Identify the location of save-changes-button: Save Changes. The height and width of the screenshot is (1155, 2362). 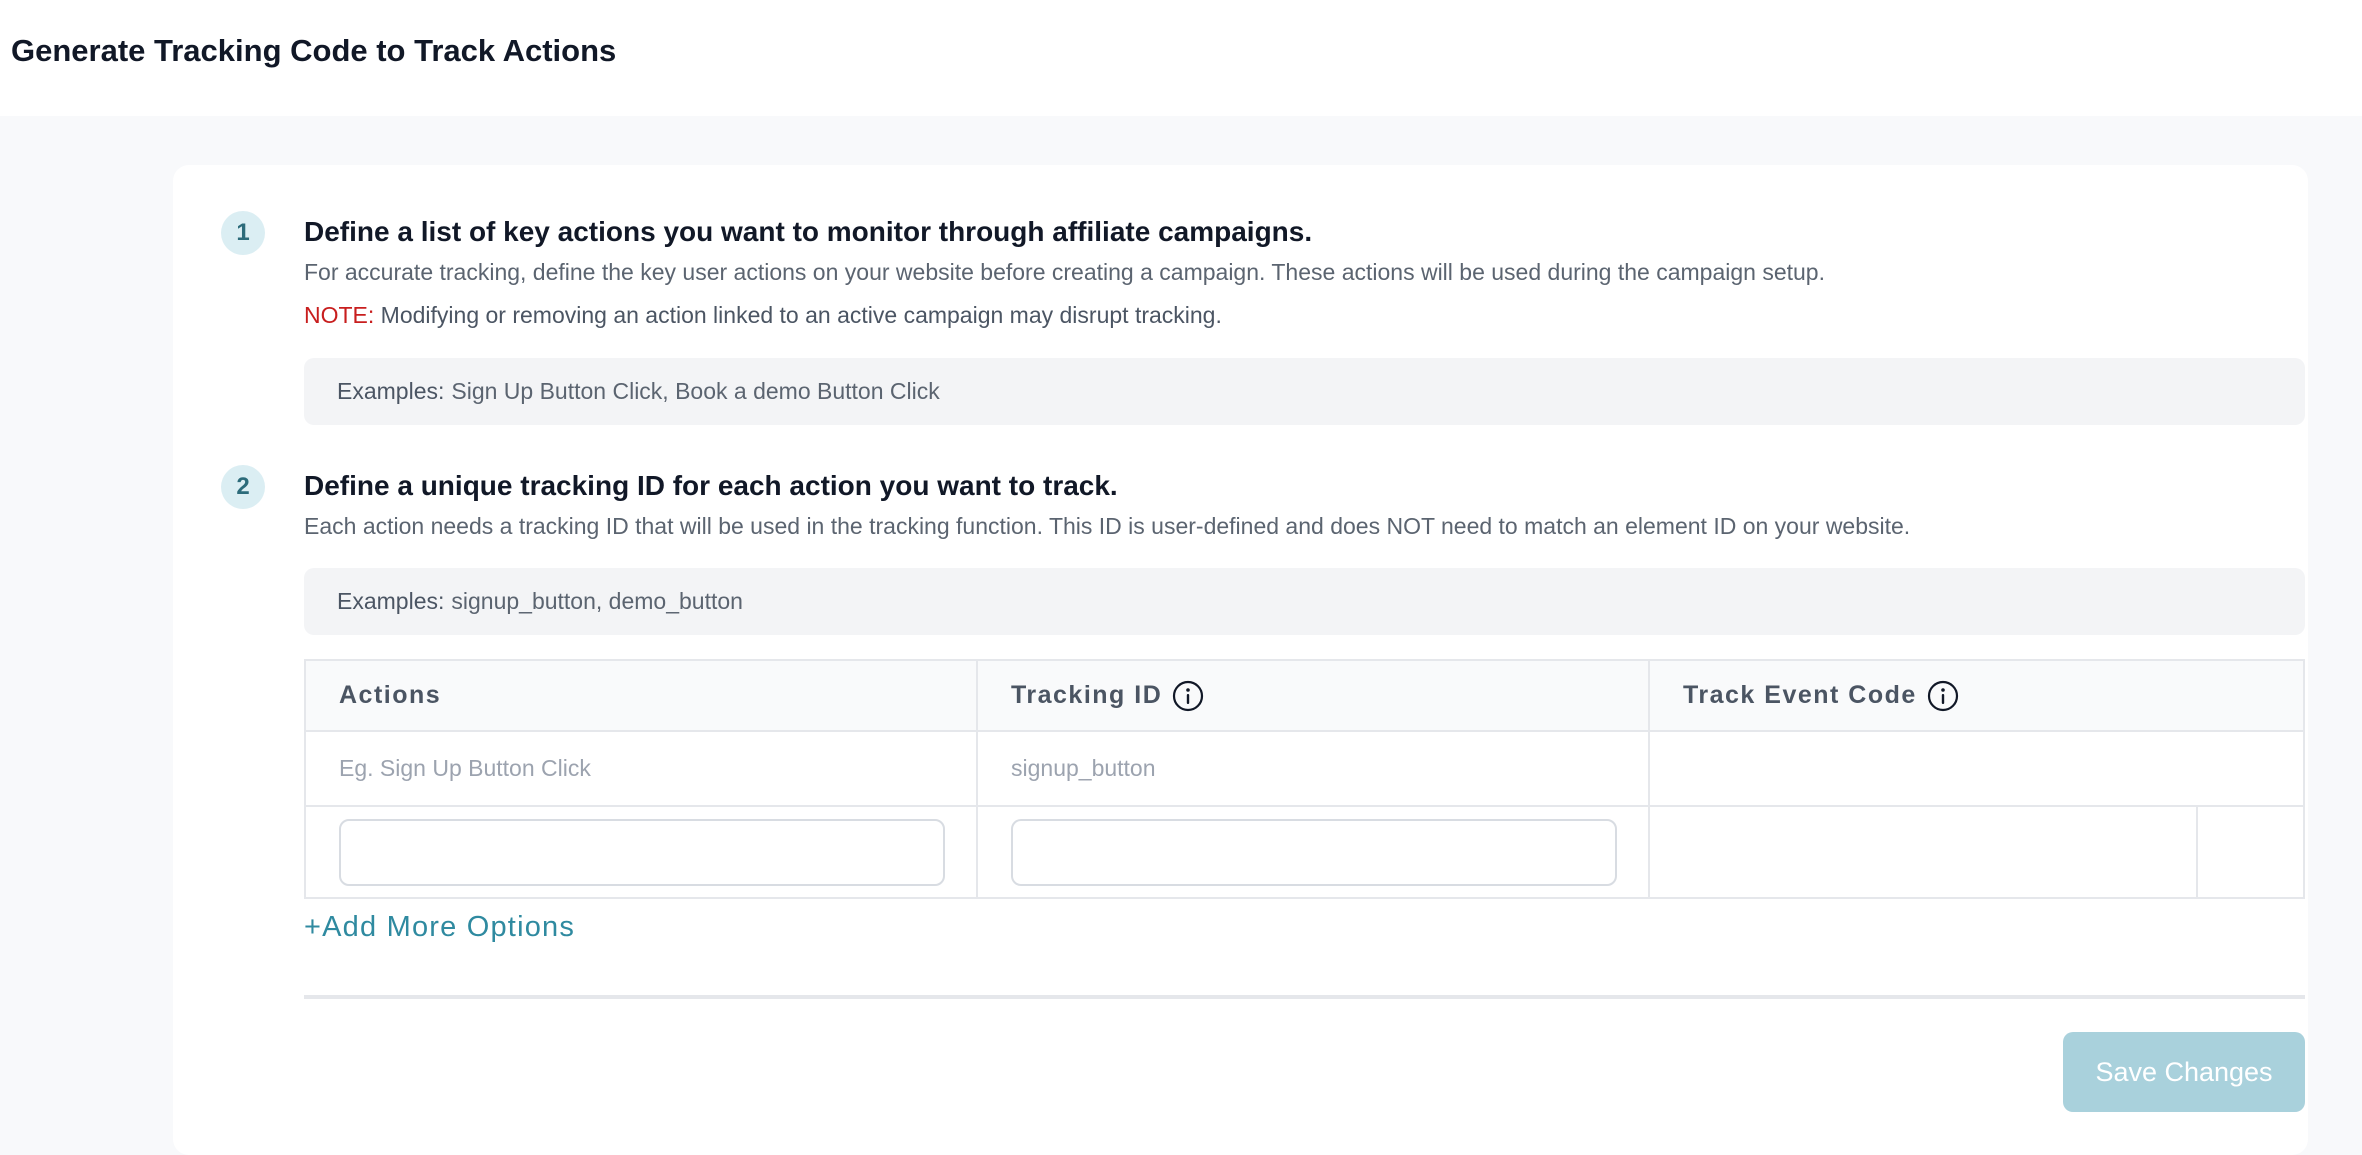
(2184, 1072).